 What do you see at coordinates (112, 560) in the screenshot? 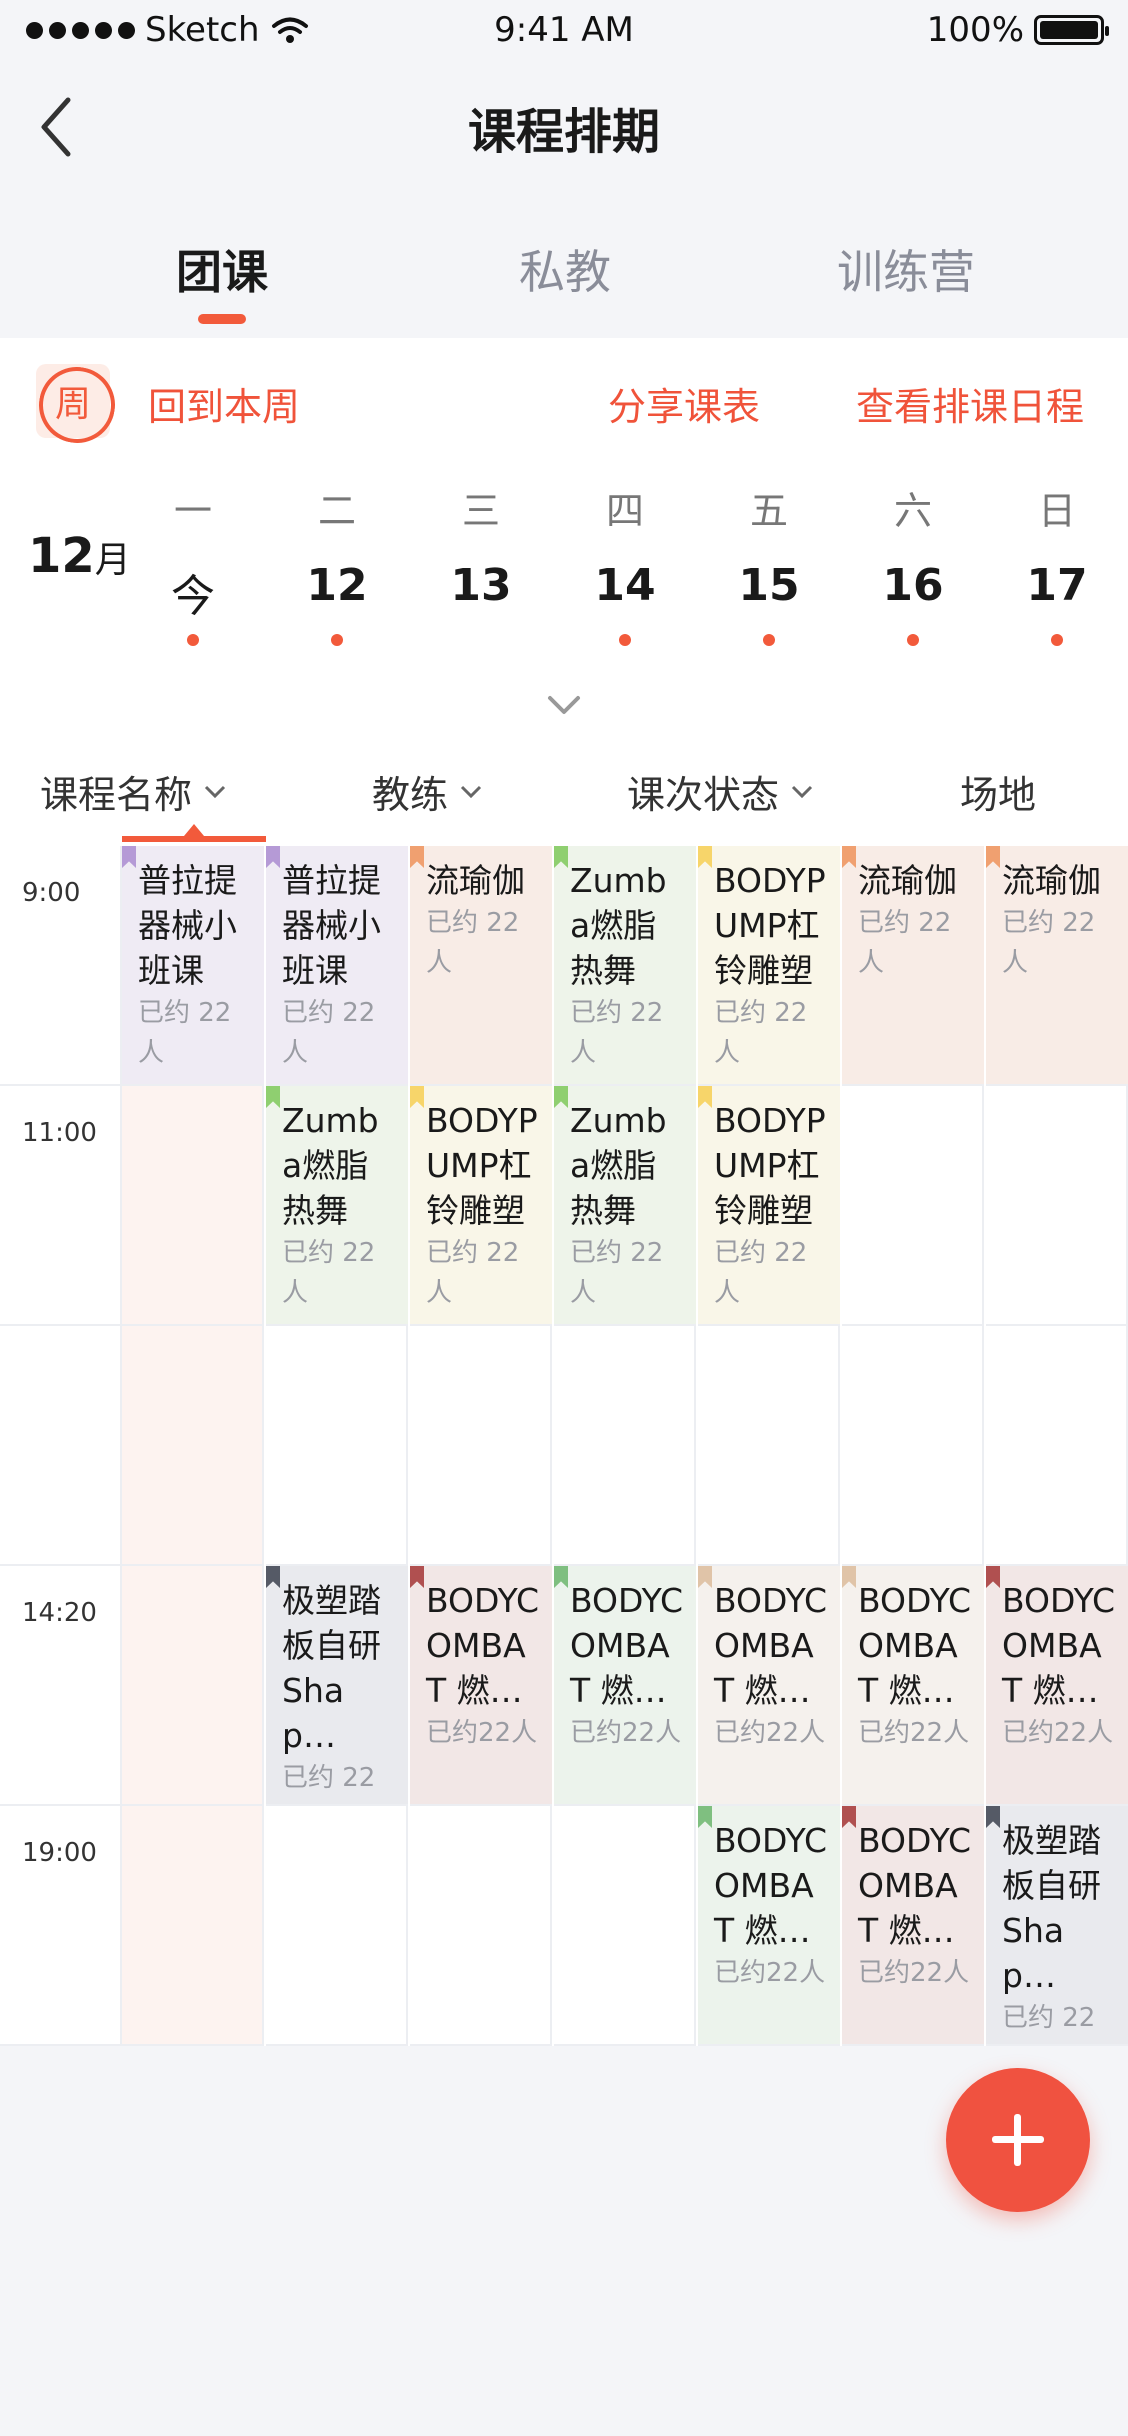
I see `month-unit: 月` at bounding box center [112, 560].